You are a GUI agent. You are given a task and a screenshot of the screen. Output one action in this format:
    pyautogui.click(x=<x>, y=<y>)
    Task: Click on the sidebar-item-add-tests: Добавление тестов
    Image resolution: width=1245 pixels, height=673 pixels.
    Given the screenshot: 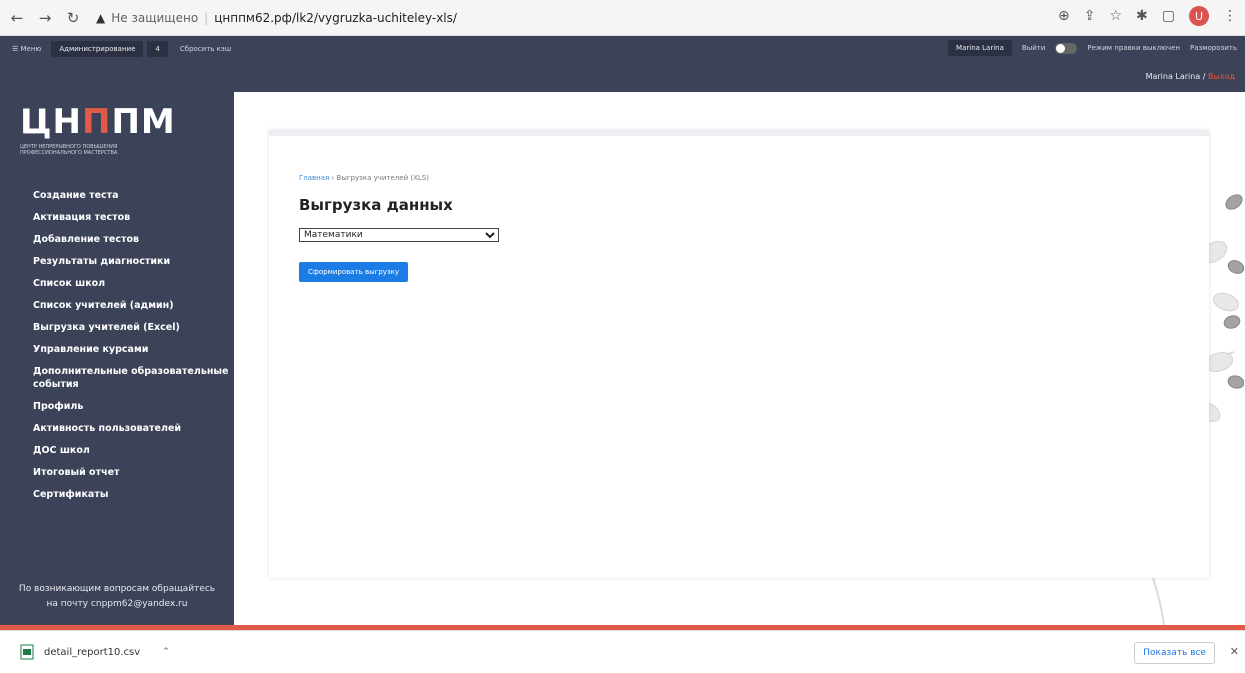 What is the action you would take?
    pyautogui.click(x=133, y=239)
    